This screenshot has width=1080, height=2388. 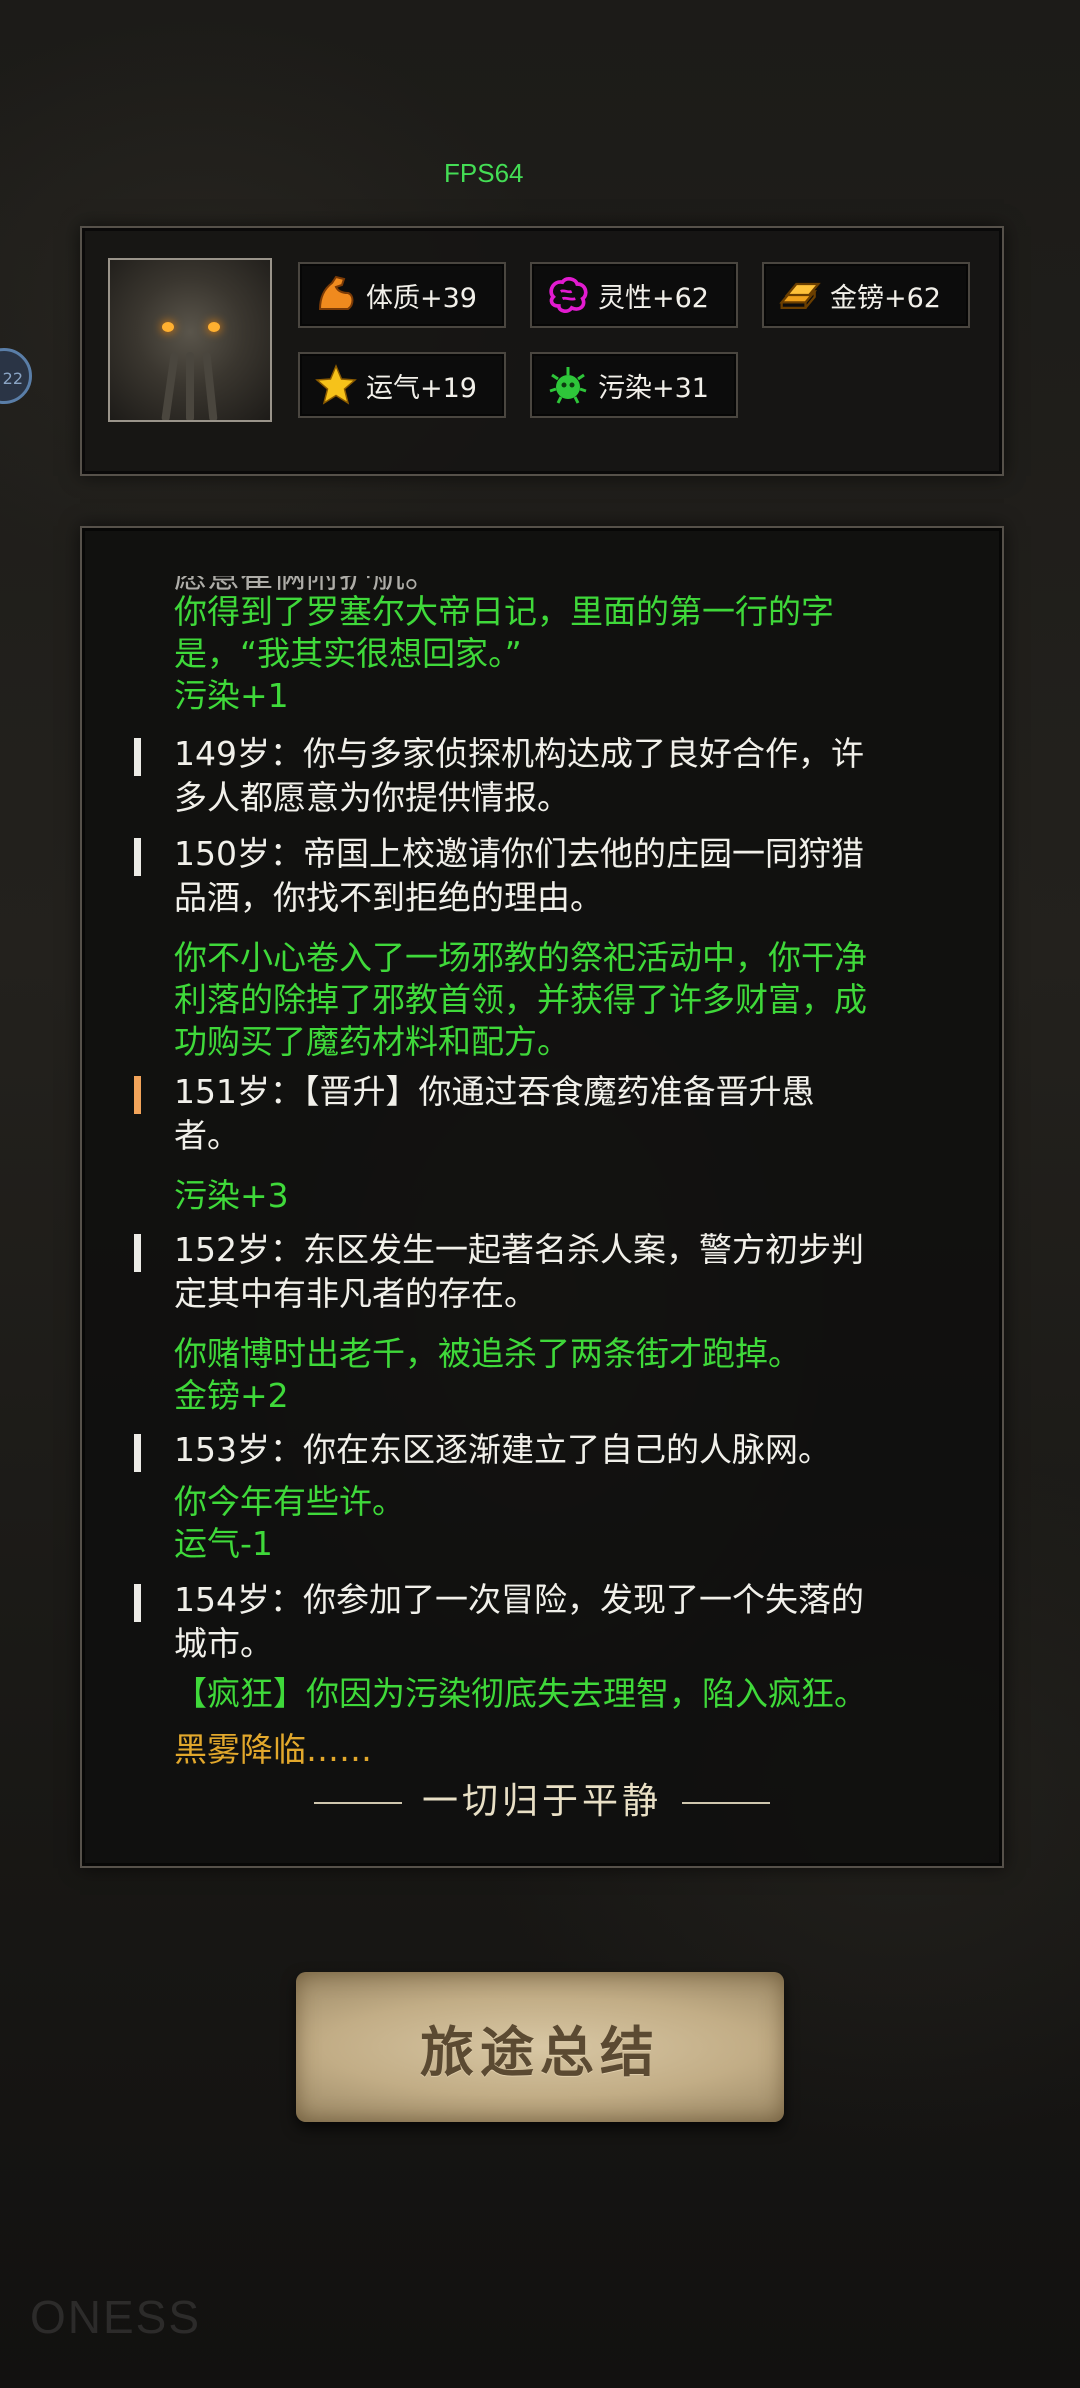 What do you see at coordinates (207, 1135) in the screenshot?
I see `log-year-line: 者。` at bounding box center [207, 1135].